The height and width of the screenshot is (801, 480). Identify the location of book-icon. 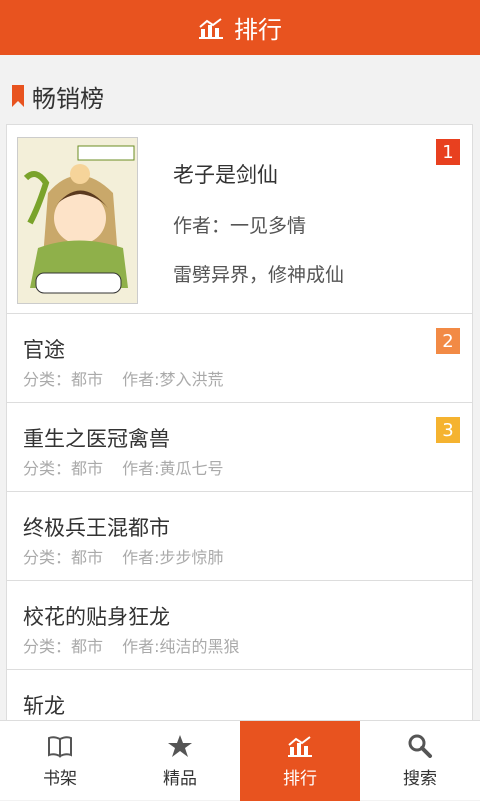
(60, 746).